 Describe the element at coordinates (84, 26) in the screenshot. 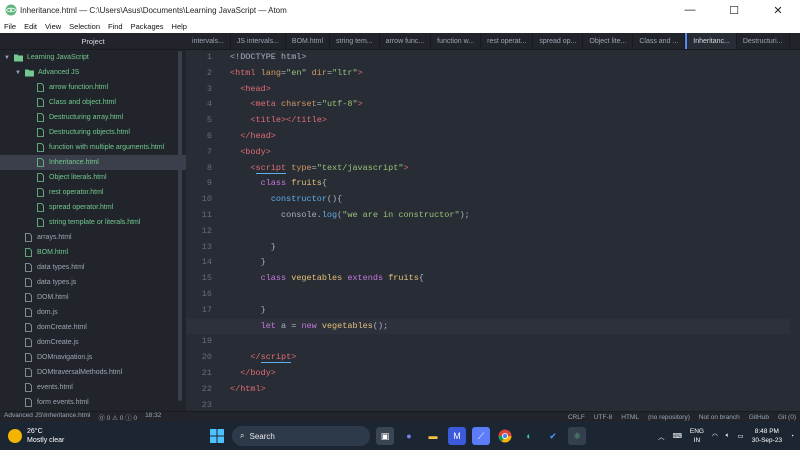

I see `menu-selection: Selection` at that location.